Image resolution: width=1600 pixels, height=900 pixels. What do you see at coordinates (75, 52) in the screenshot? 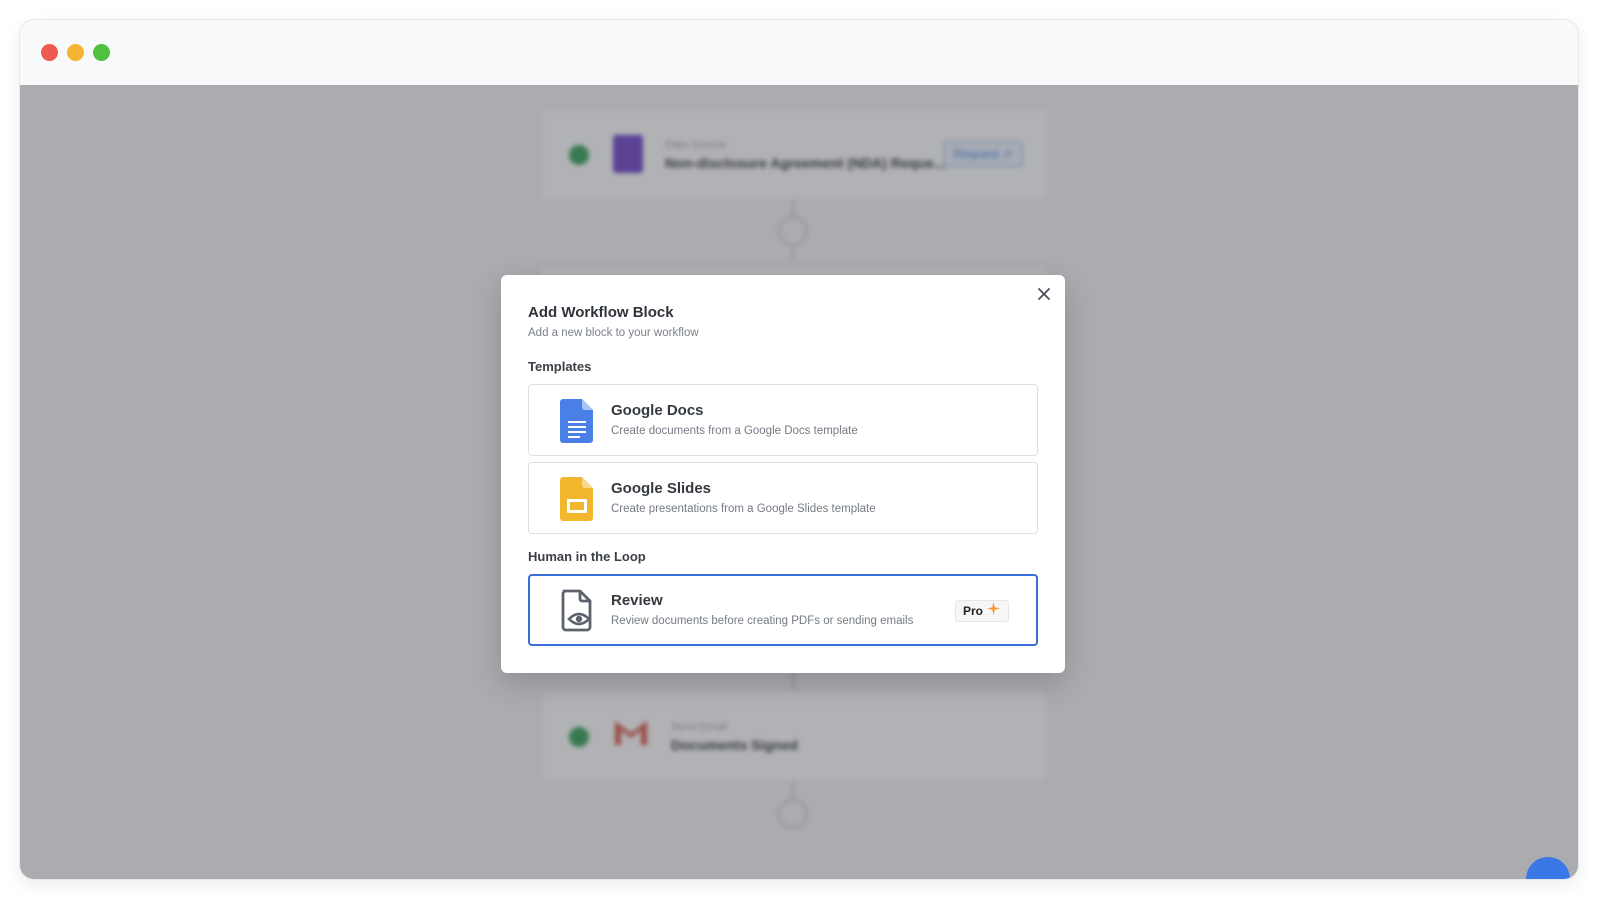
I see `minimize-window-button` at bounding box center [75, 52].